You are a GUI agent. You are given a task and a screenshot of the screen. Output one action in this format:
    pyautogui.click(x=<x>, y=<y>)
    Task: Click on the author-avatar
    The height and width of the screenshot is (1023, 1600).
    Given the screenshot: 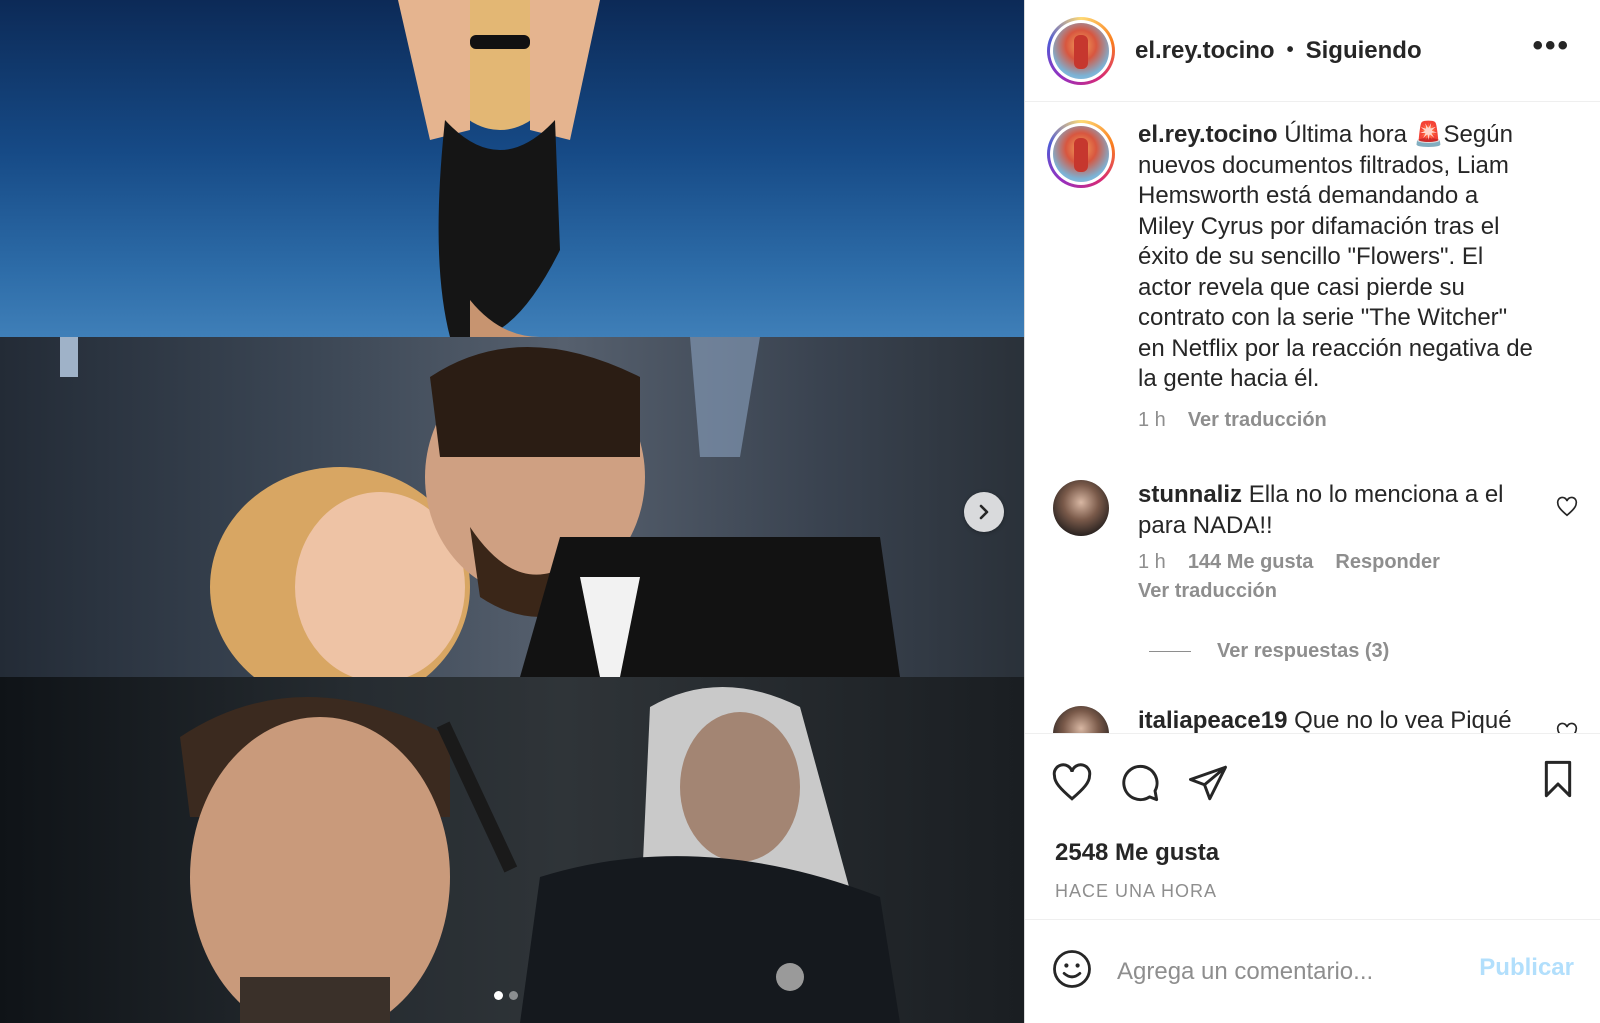 What is the action you would take?
    pyautogui.click(x=1081, y=50)
    